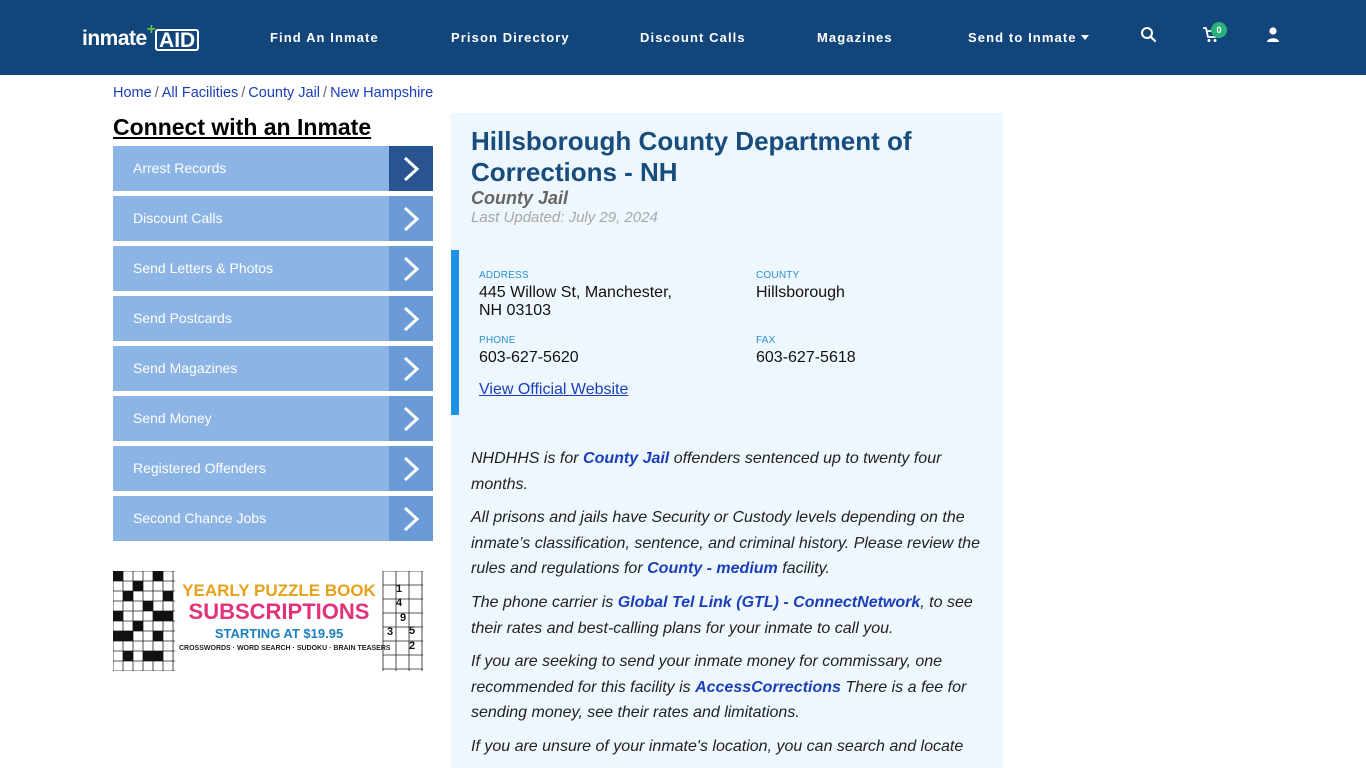 The width and height of the screenshot is (1366, 768). I want to click on sidebar-item-label: Registered Offenders, so click(199, 468).